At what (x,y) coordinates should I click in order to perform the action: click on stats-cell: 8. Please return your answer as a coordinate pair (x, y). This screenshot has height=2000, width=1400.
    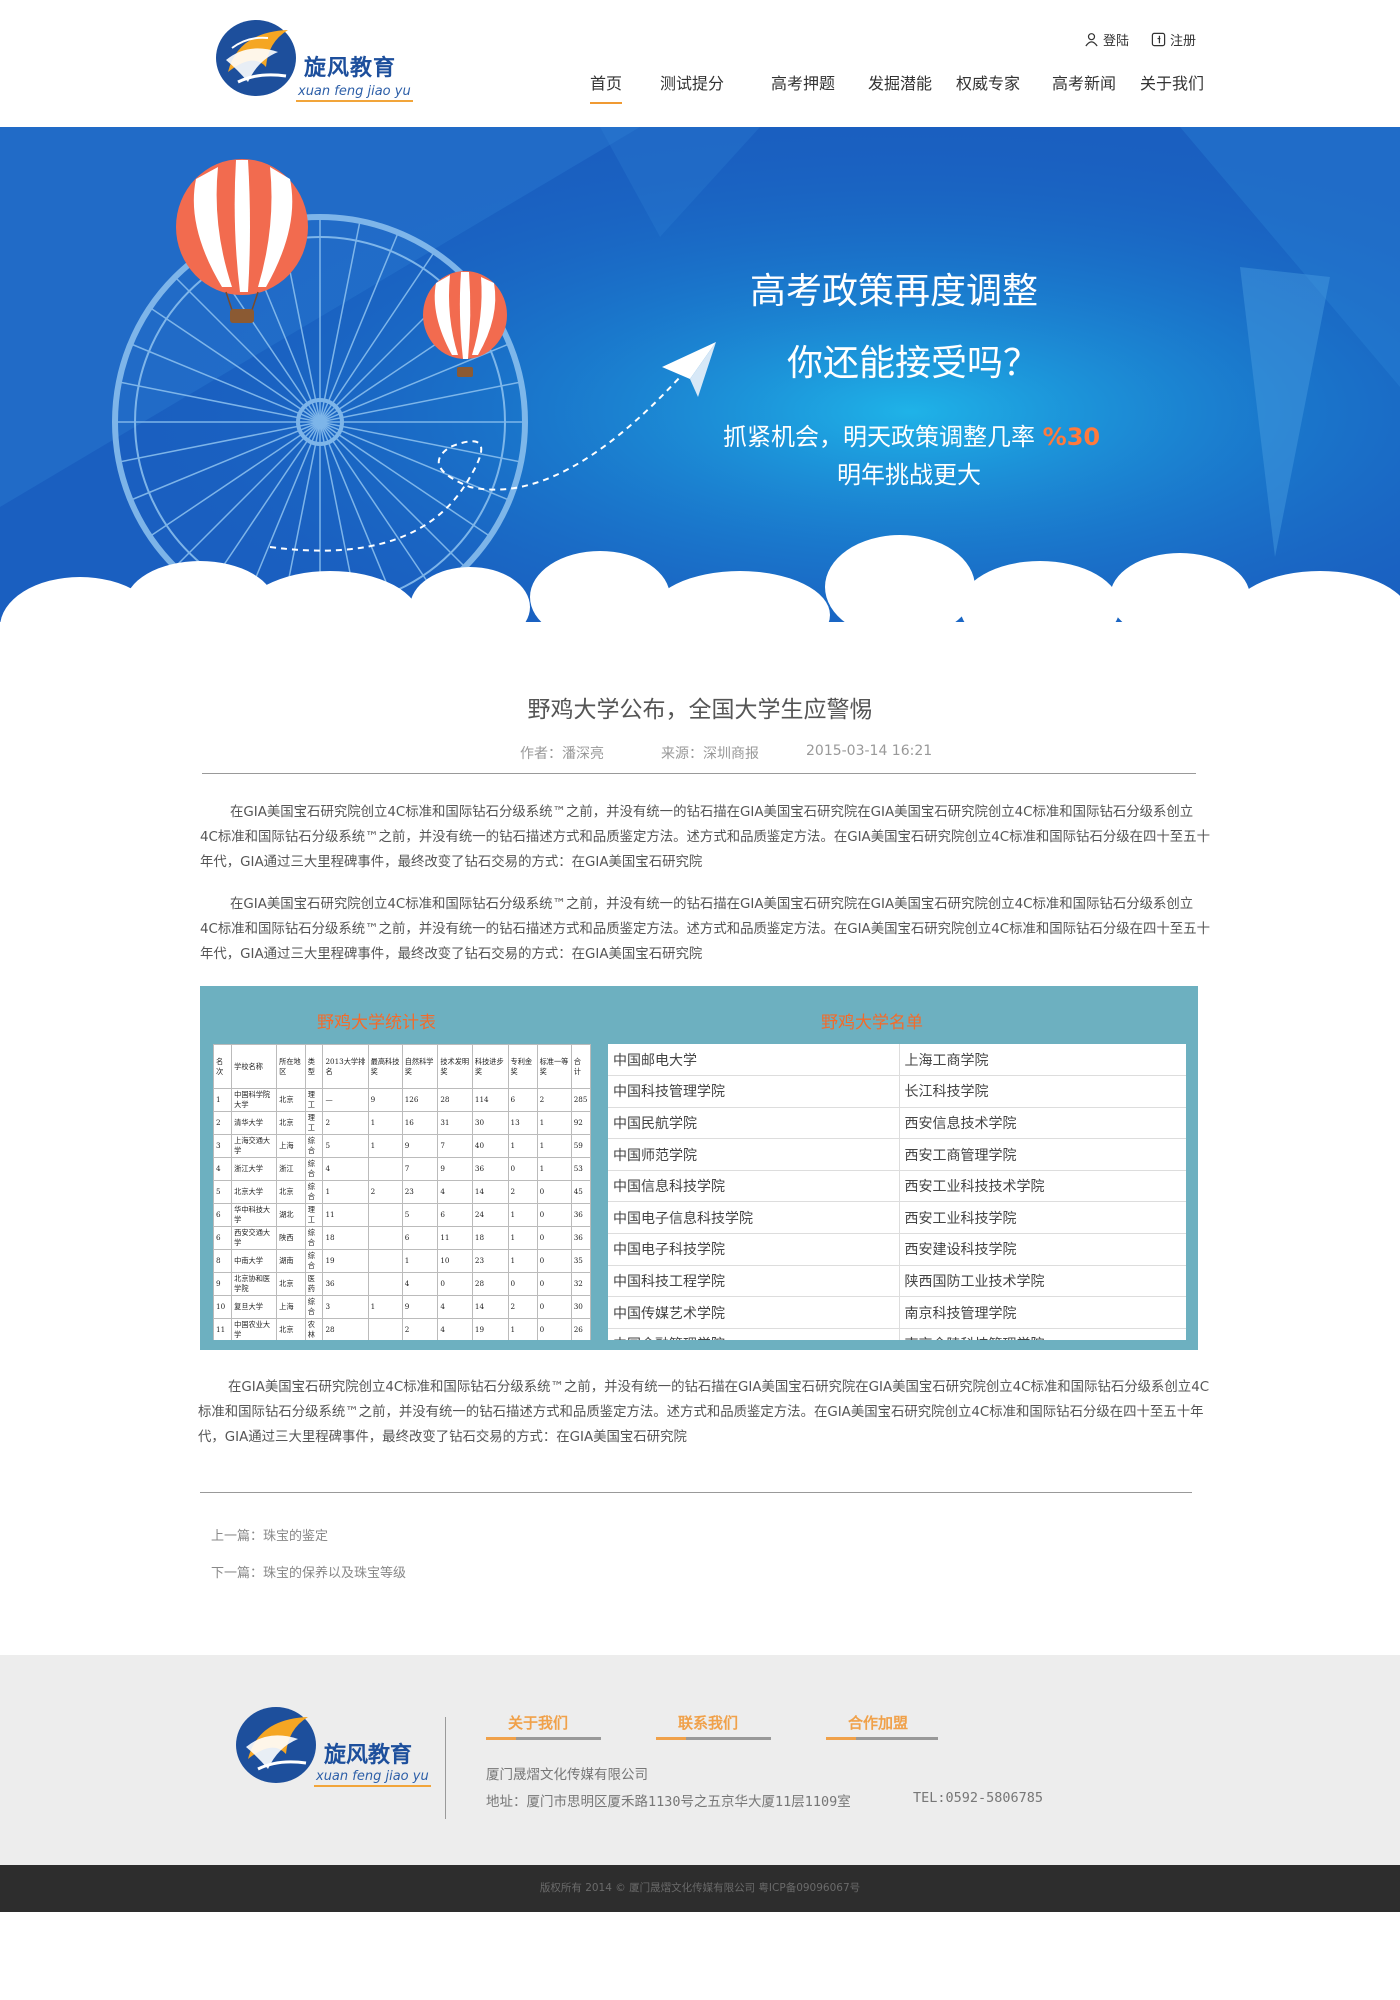
    Looking at the image, I should click on (223, 1261).